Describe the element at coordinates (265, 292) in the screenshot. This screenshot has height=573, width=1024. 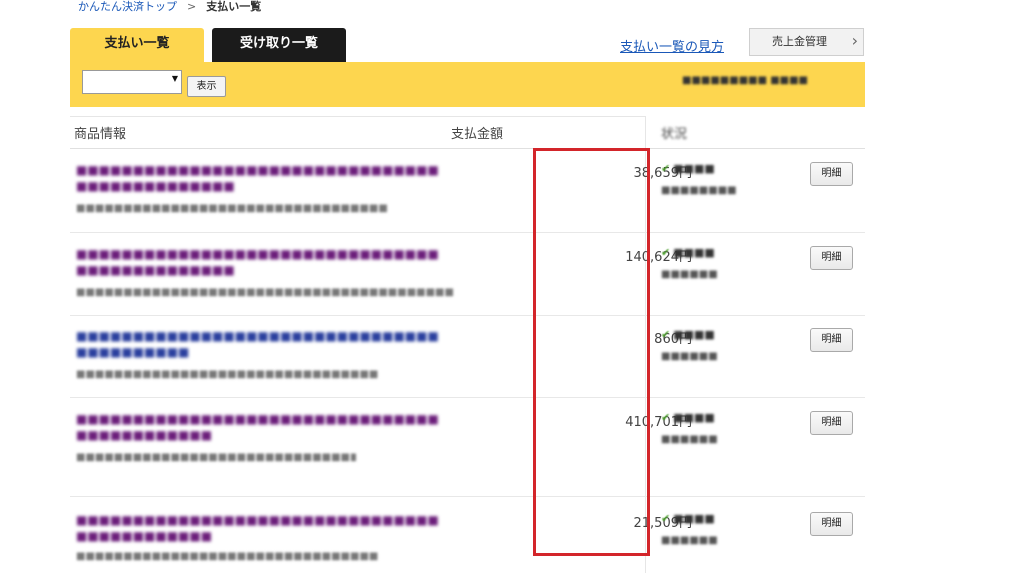
I see `item-subtext: ■■■■■■■■■■■■■■■■■■■■■■■■■■■■■■■■■■■■■■■■` at that location.